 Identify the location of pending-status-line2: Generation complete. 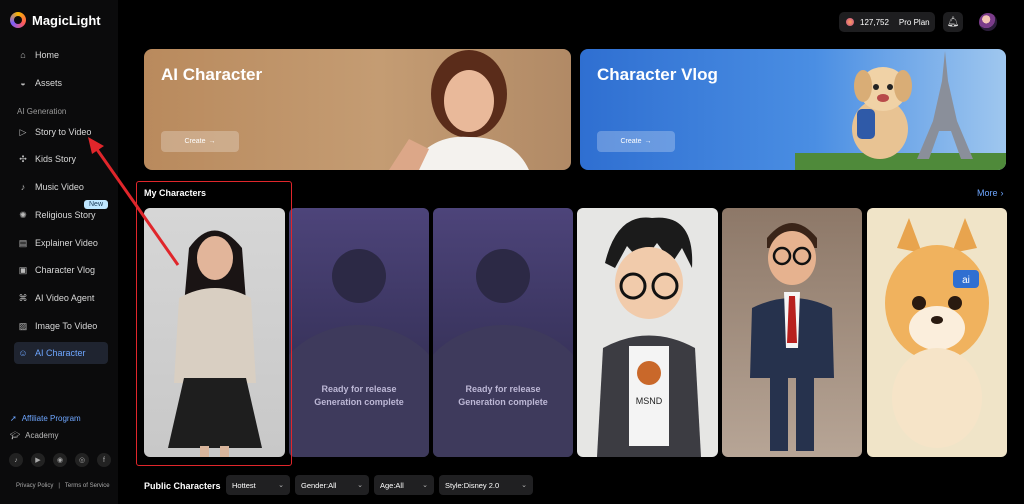
(359, 402).